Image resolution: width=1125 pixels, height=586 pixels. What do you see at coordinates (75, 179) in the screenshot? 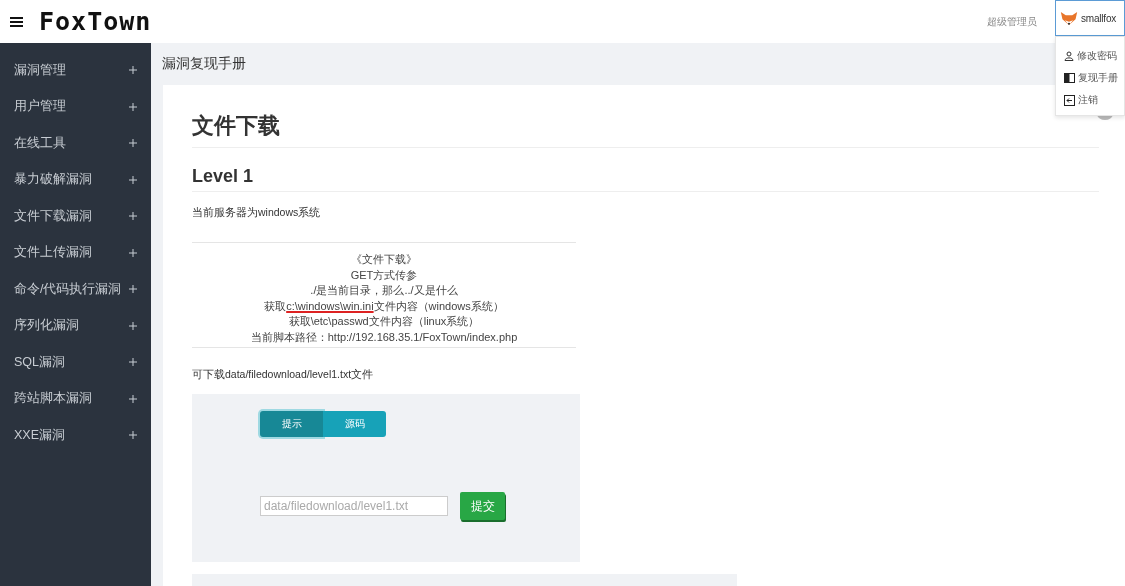
I see `sidebar-item: 暴力破解漏洞` at bounding box center [75, 179].